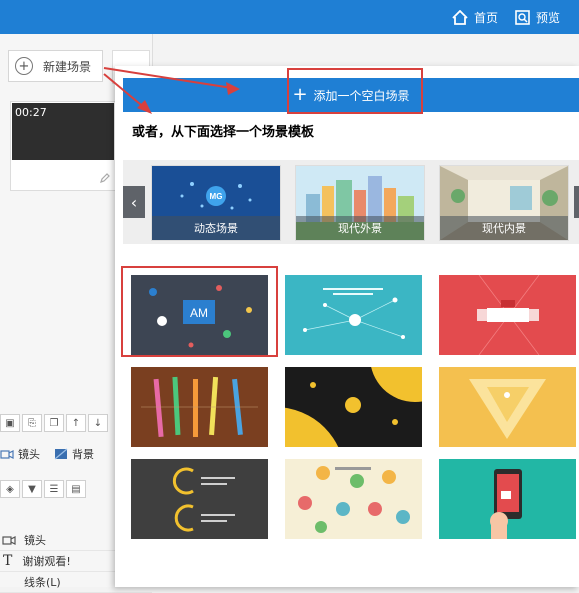 The width and height of the screenshot is (579, 593). Describe the element at coordinates (61, 454) in the screenshot. I see `background-icon` at that location.